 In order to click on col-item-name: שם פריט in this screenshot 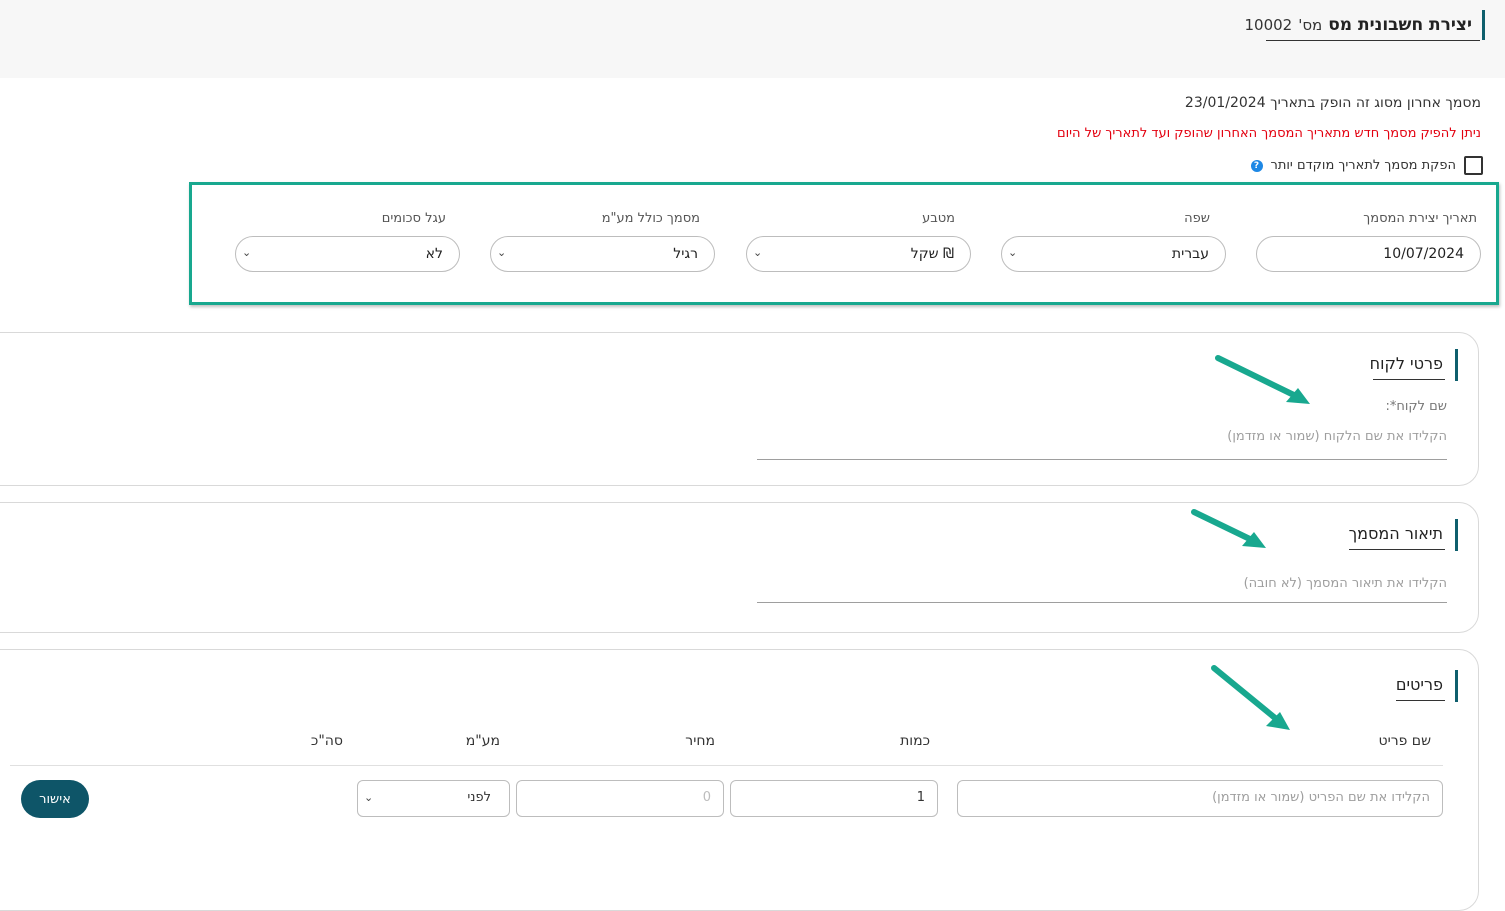, I will do `click(1404, 741)`.